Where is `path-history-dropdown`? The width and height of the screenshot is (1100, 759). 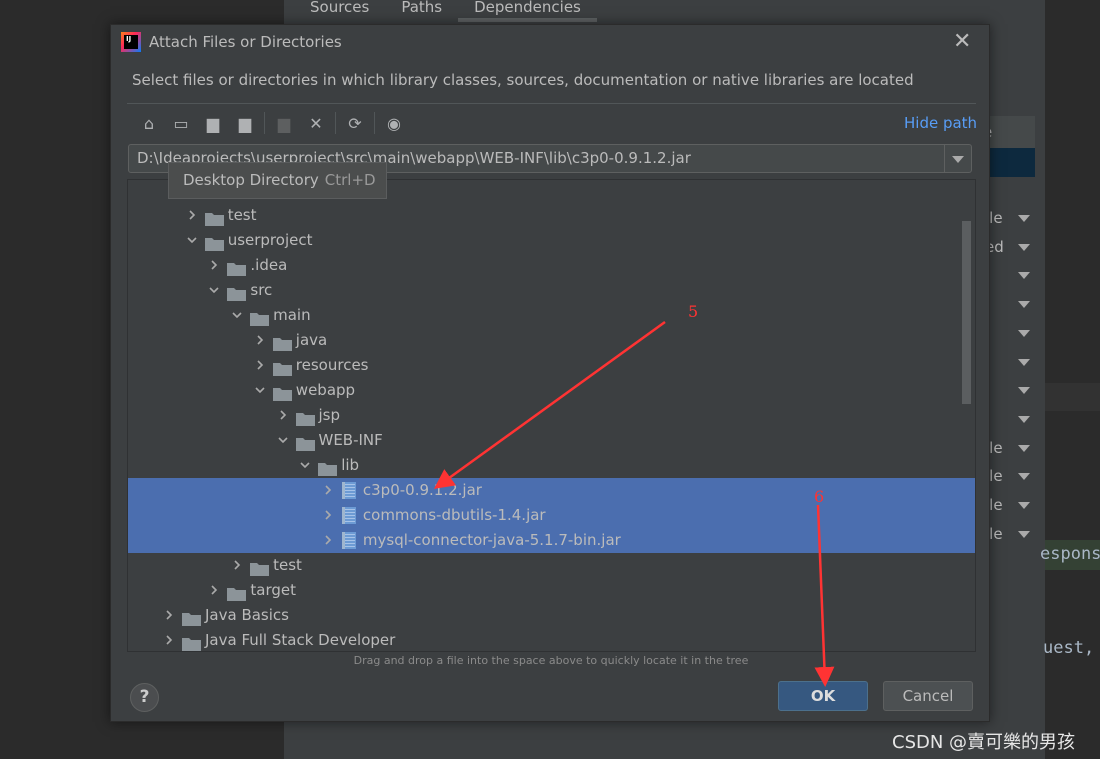 path-history-dropdown is located at coordinates (957, 158).